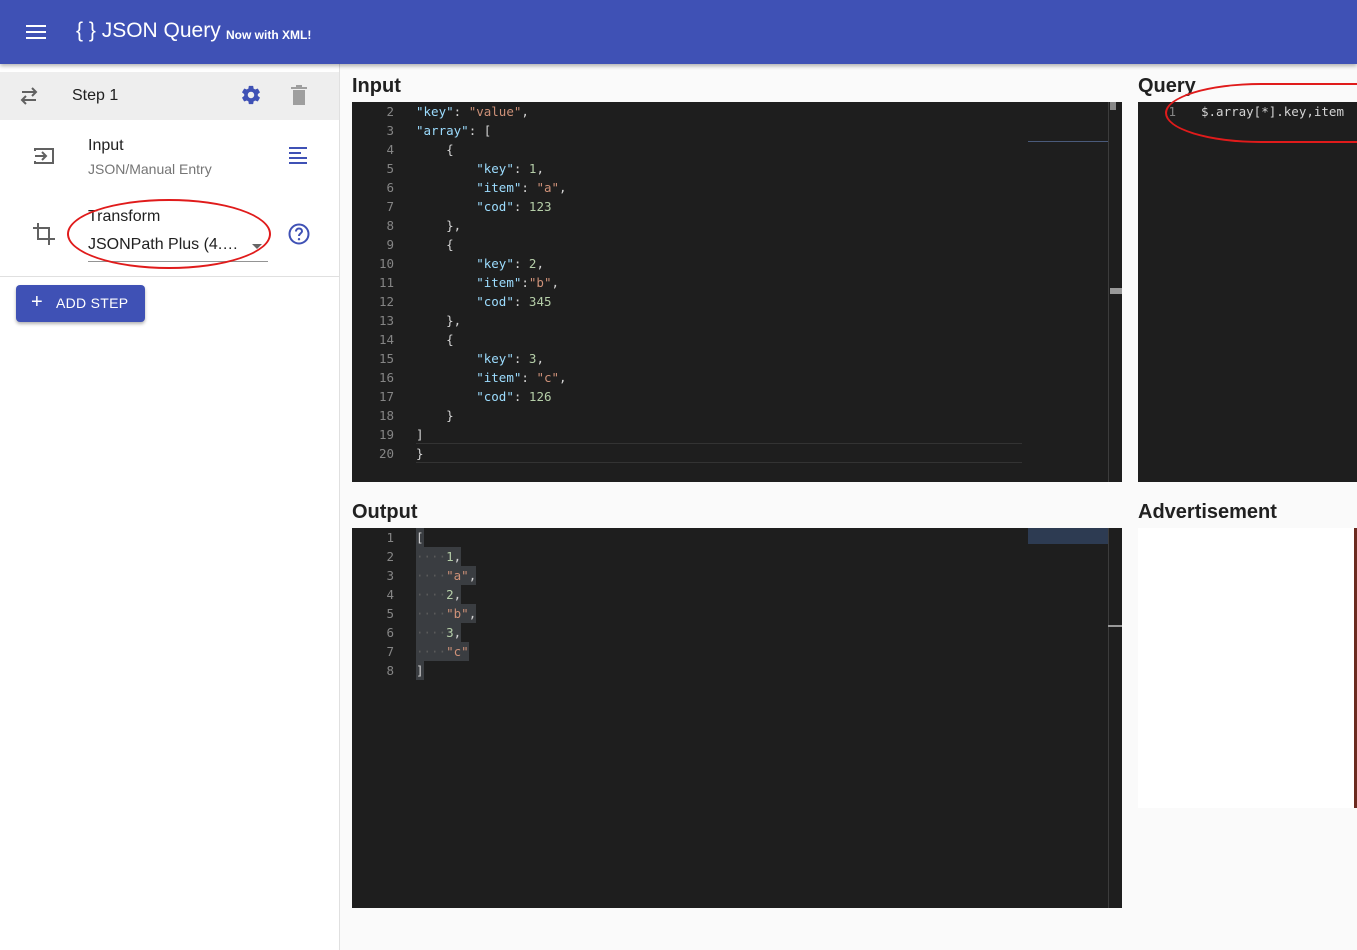  I want to click on line-number: 20, so click(386, 453).